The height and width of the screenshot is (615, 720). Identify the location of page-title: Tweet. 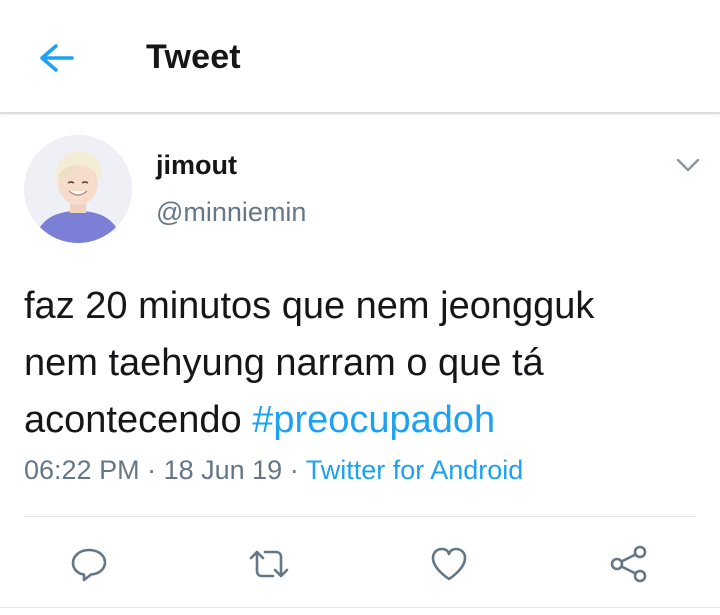
(193, 57).